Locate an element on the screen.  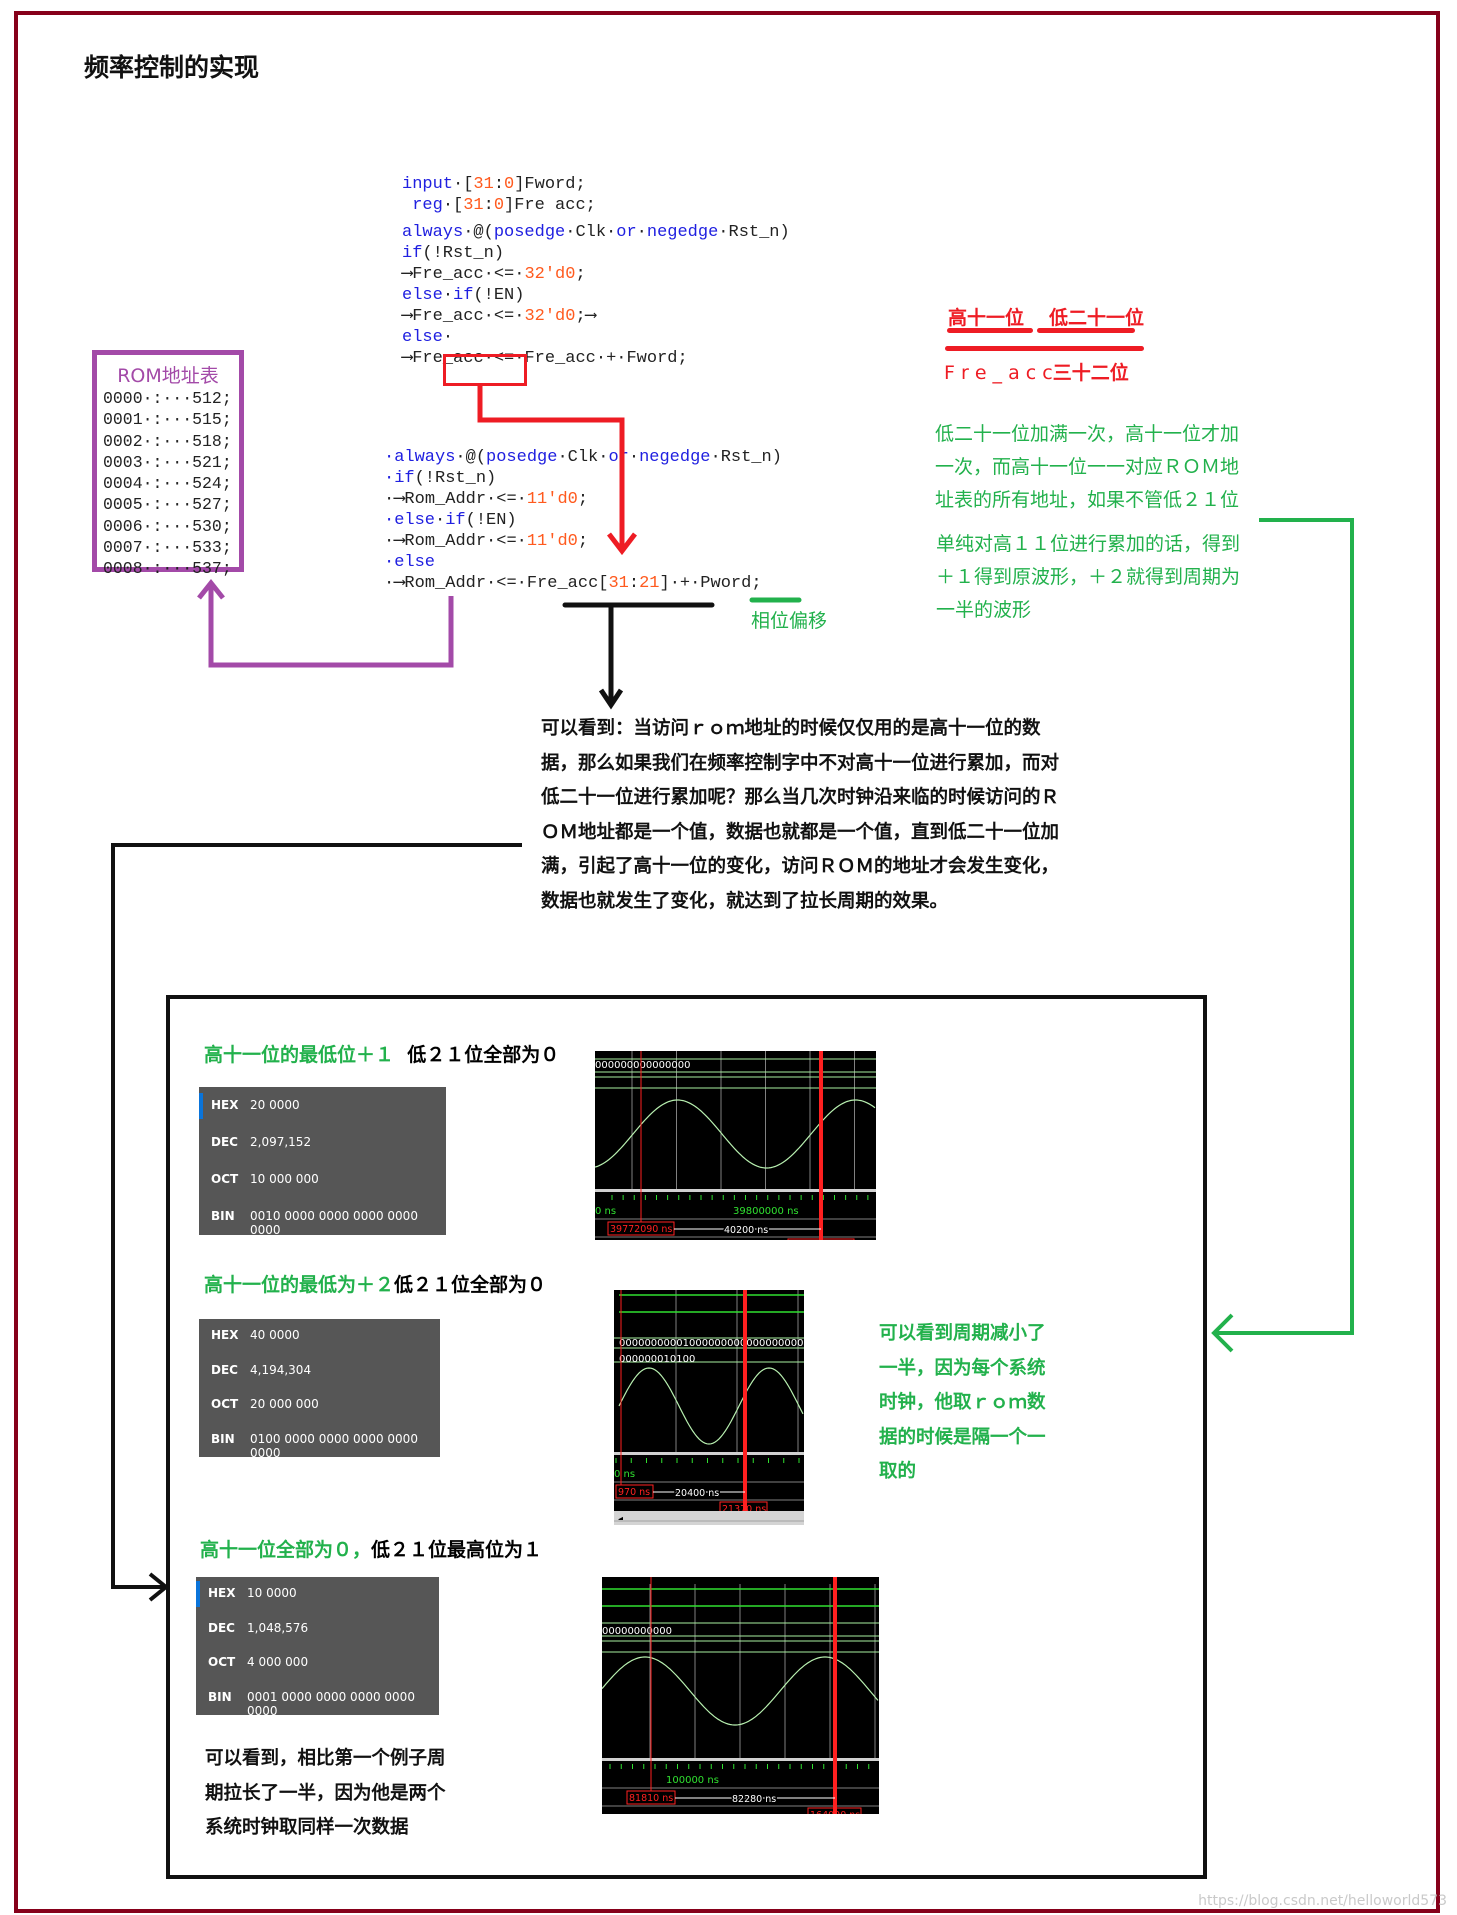
cursor-1-time: 970 ns is located at coordinates (634, 1492).